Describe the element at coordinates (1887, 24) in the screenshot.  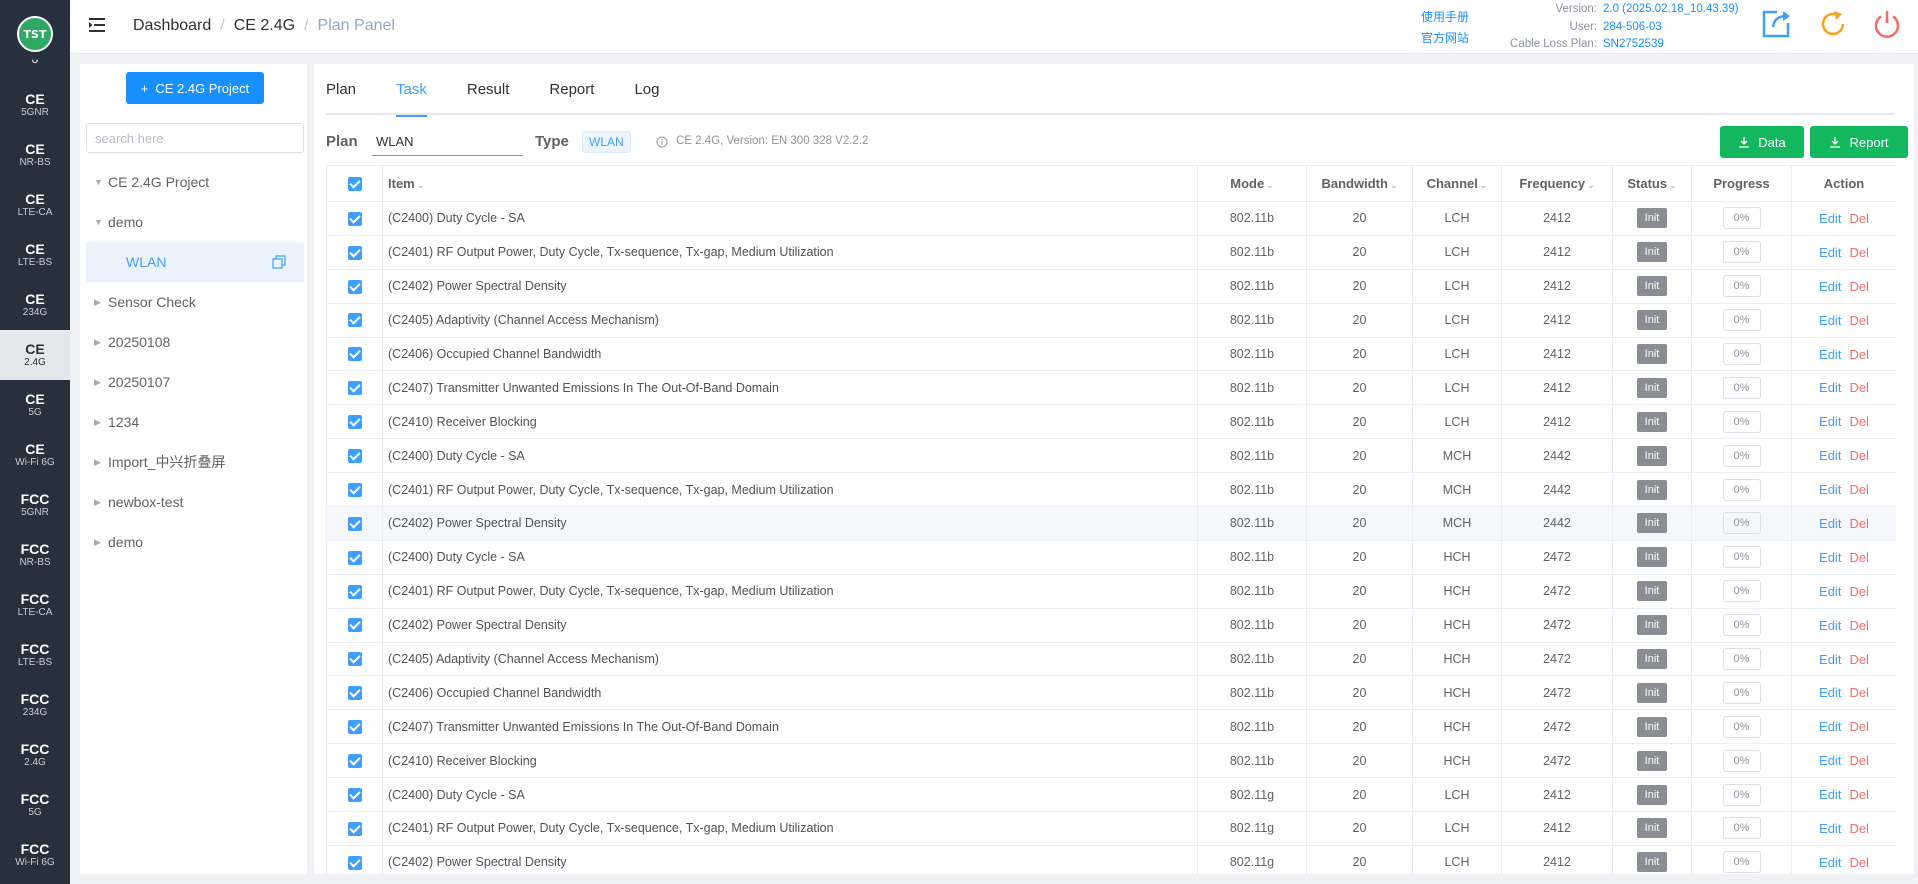
I see `power-icon` at that location.